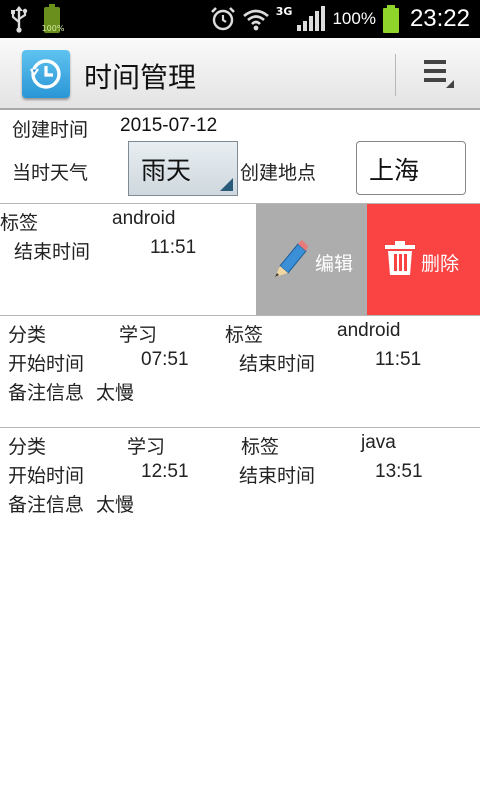  I want to click on location-value: 上海, so click(394, 170).